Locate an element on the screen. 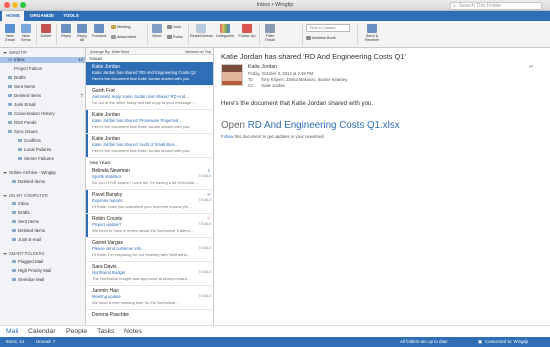 The height and width of the screenshot is (347, 550). folder-project-falcon: Project Falcon is located at coordinates (28, 69).